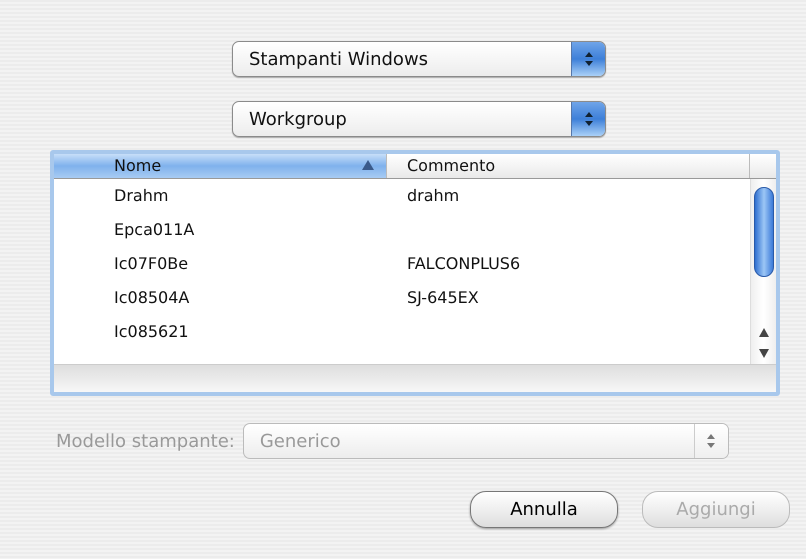 This screenshot has height=559, width=806. I want to click on column-header: Nome, so click(220, 166).